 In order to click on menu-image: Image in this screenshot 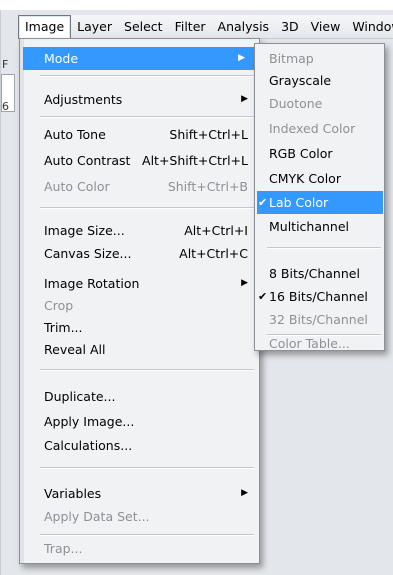, I will do `click(45, 26)`.